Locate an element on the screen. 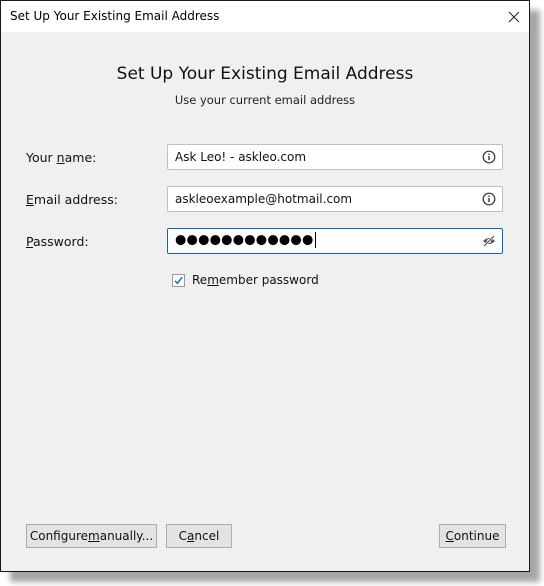 This screenshot has height=586, width=544. page-title: Set Up Your Existing Email Address is located at coordinates (265, 74).